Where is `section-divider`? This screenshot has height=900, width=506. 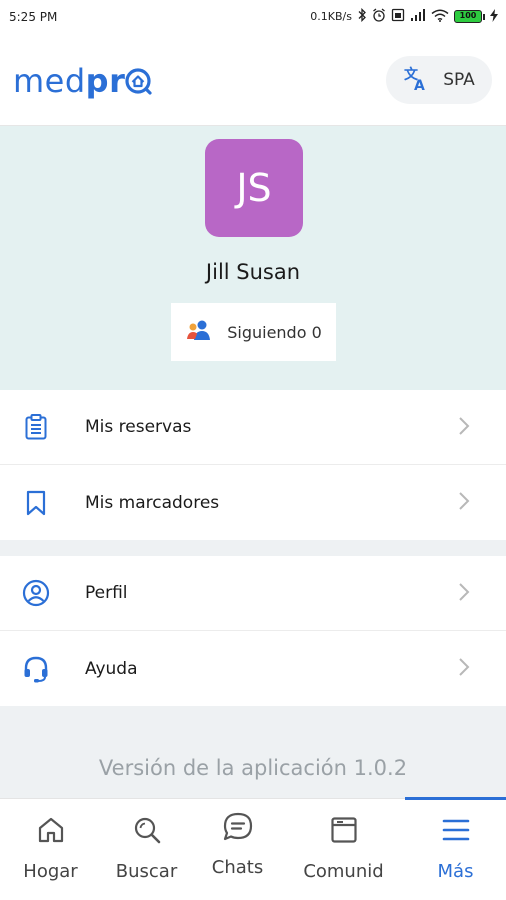
section-divider is located at coordinates (253, 548).